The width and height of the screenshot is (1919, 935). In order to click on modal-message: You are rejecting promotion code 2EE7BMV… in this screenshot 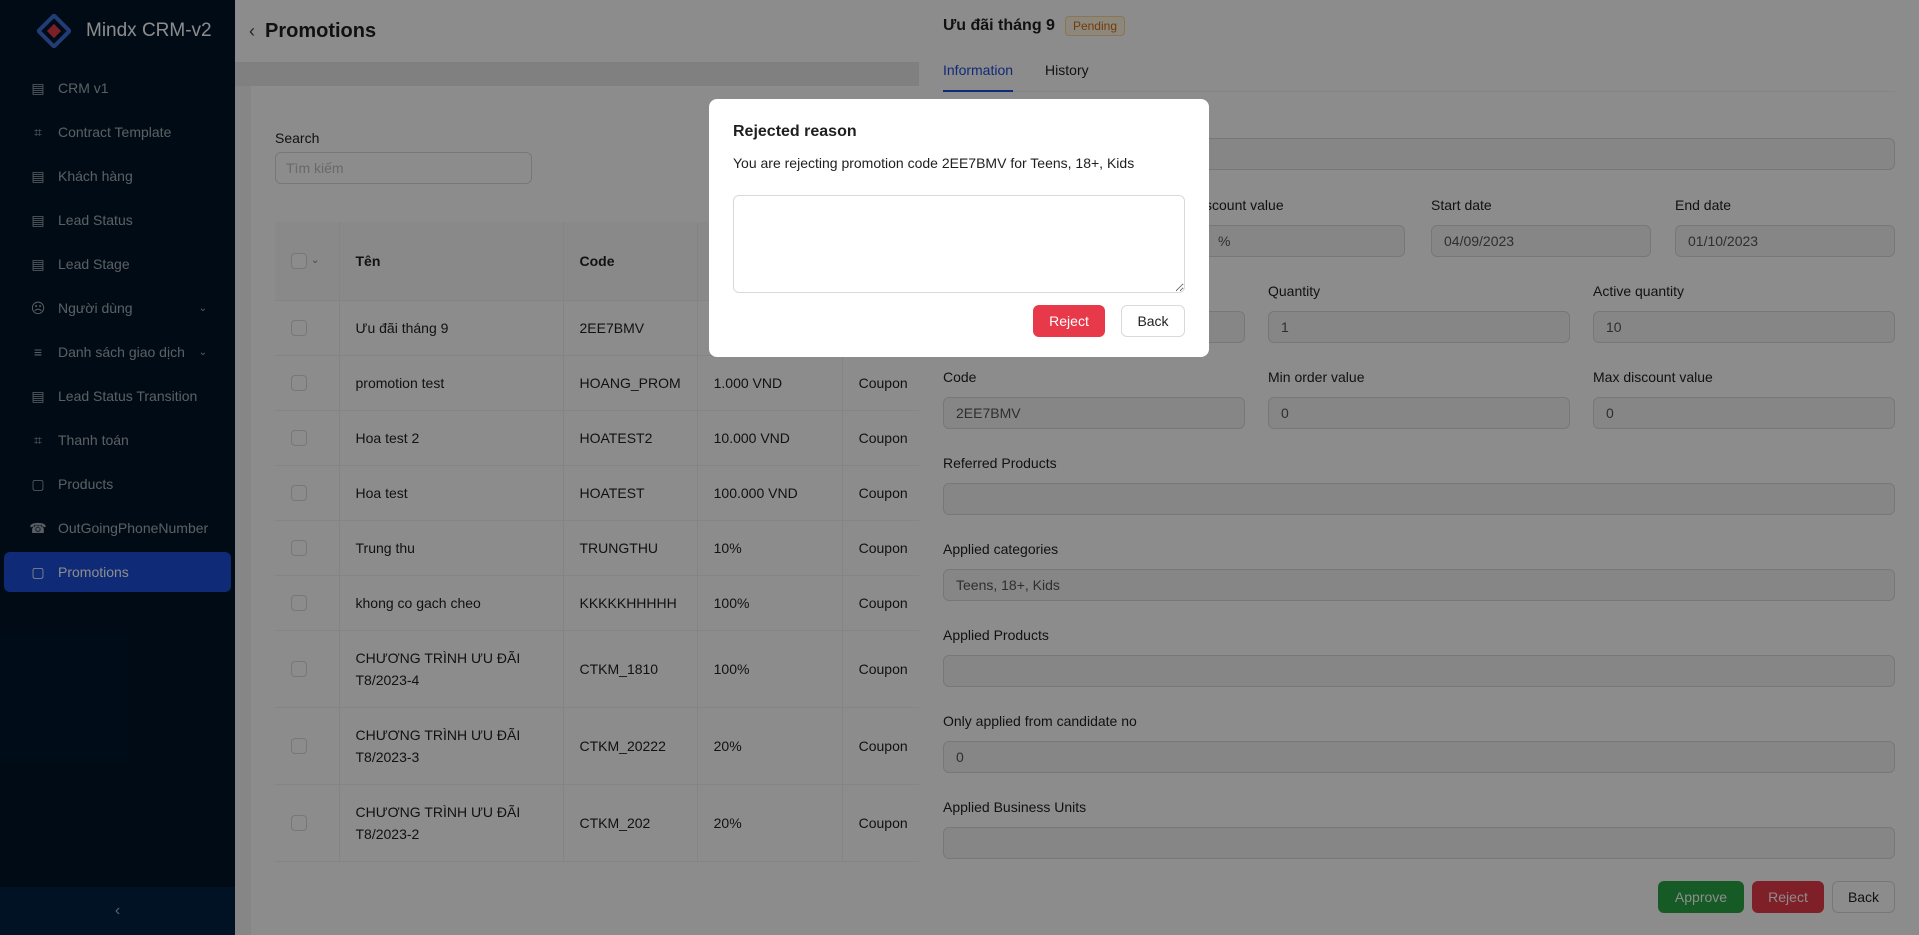, I will do `click(934, 163)`.